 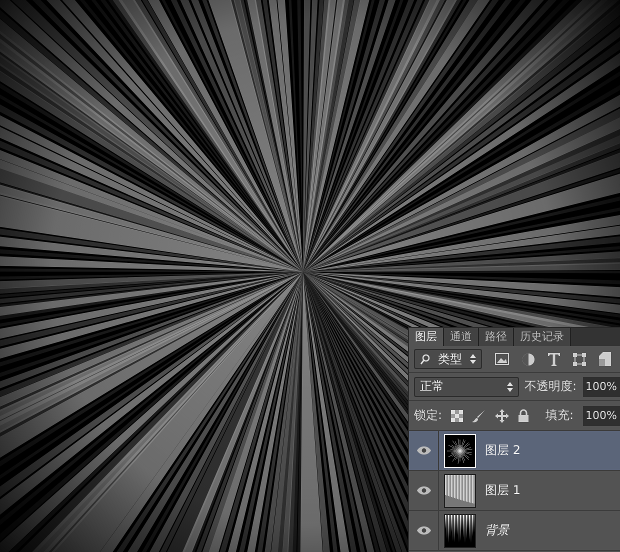 What do you see at coordinates (479, 415) in the screenshot?
I see `brush-icon` at bounding box center [479, 415].